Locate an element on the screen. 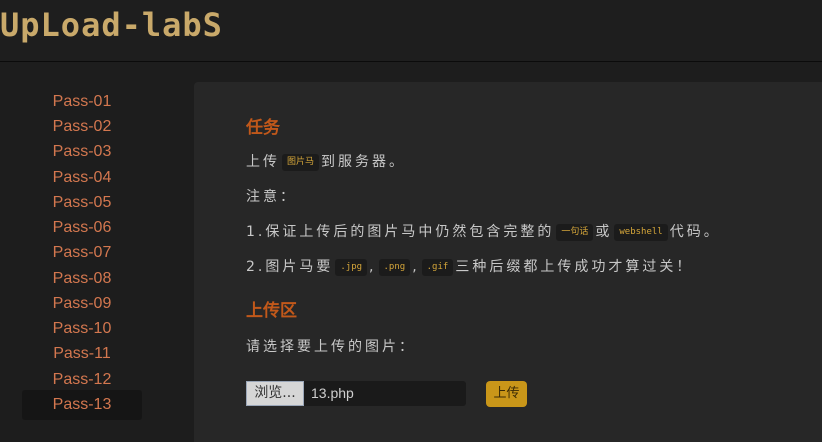 The width and height of the screenshot is (822, 442). upload-button: 上传 is located at coordinates (506, 394).